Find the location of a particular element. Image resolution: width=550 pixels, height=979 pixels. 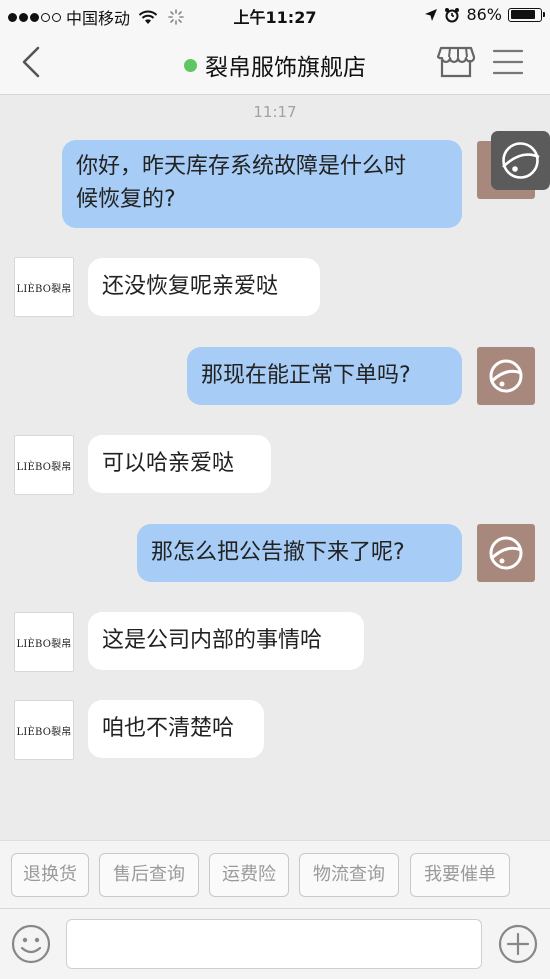

message-bubble-incoming: 还没恢复呢亲爱哒 is located at coordinates (204, 287).